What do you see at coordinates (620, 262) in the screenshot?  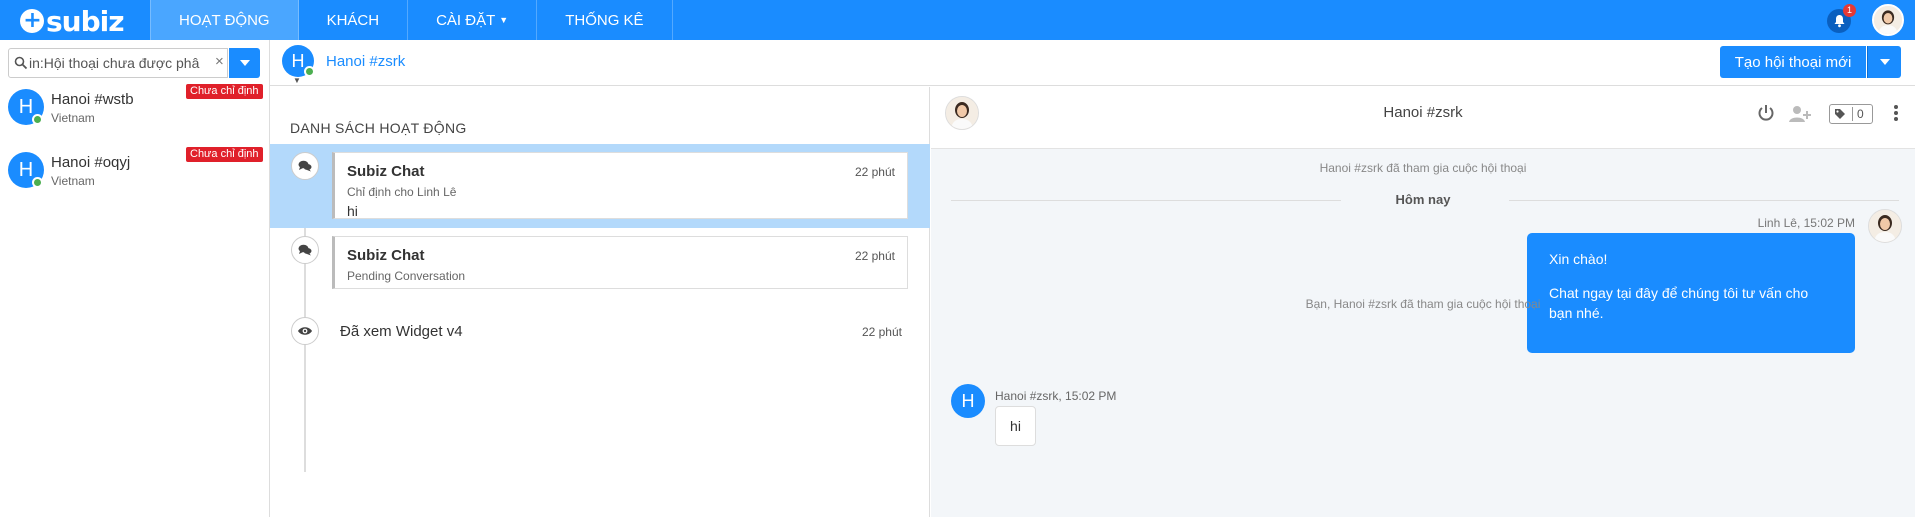 I see `activity-card: Subiz Chat Pending Conversation 22 phút` at bounding box center [620, 262].